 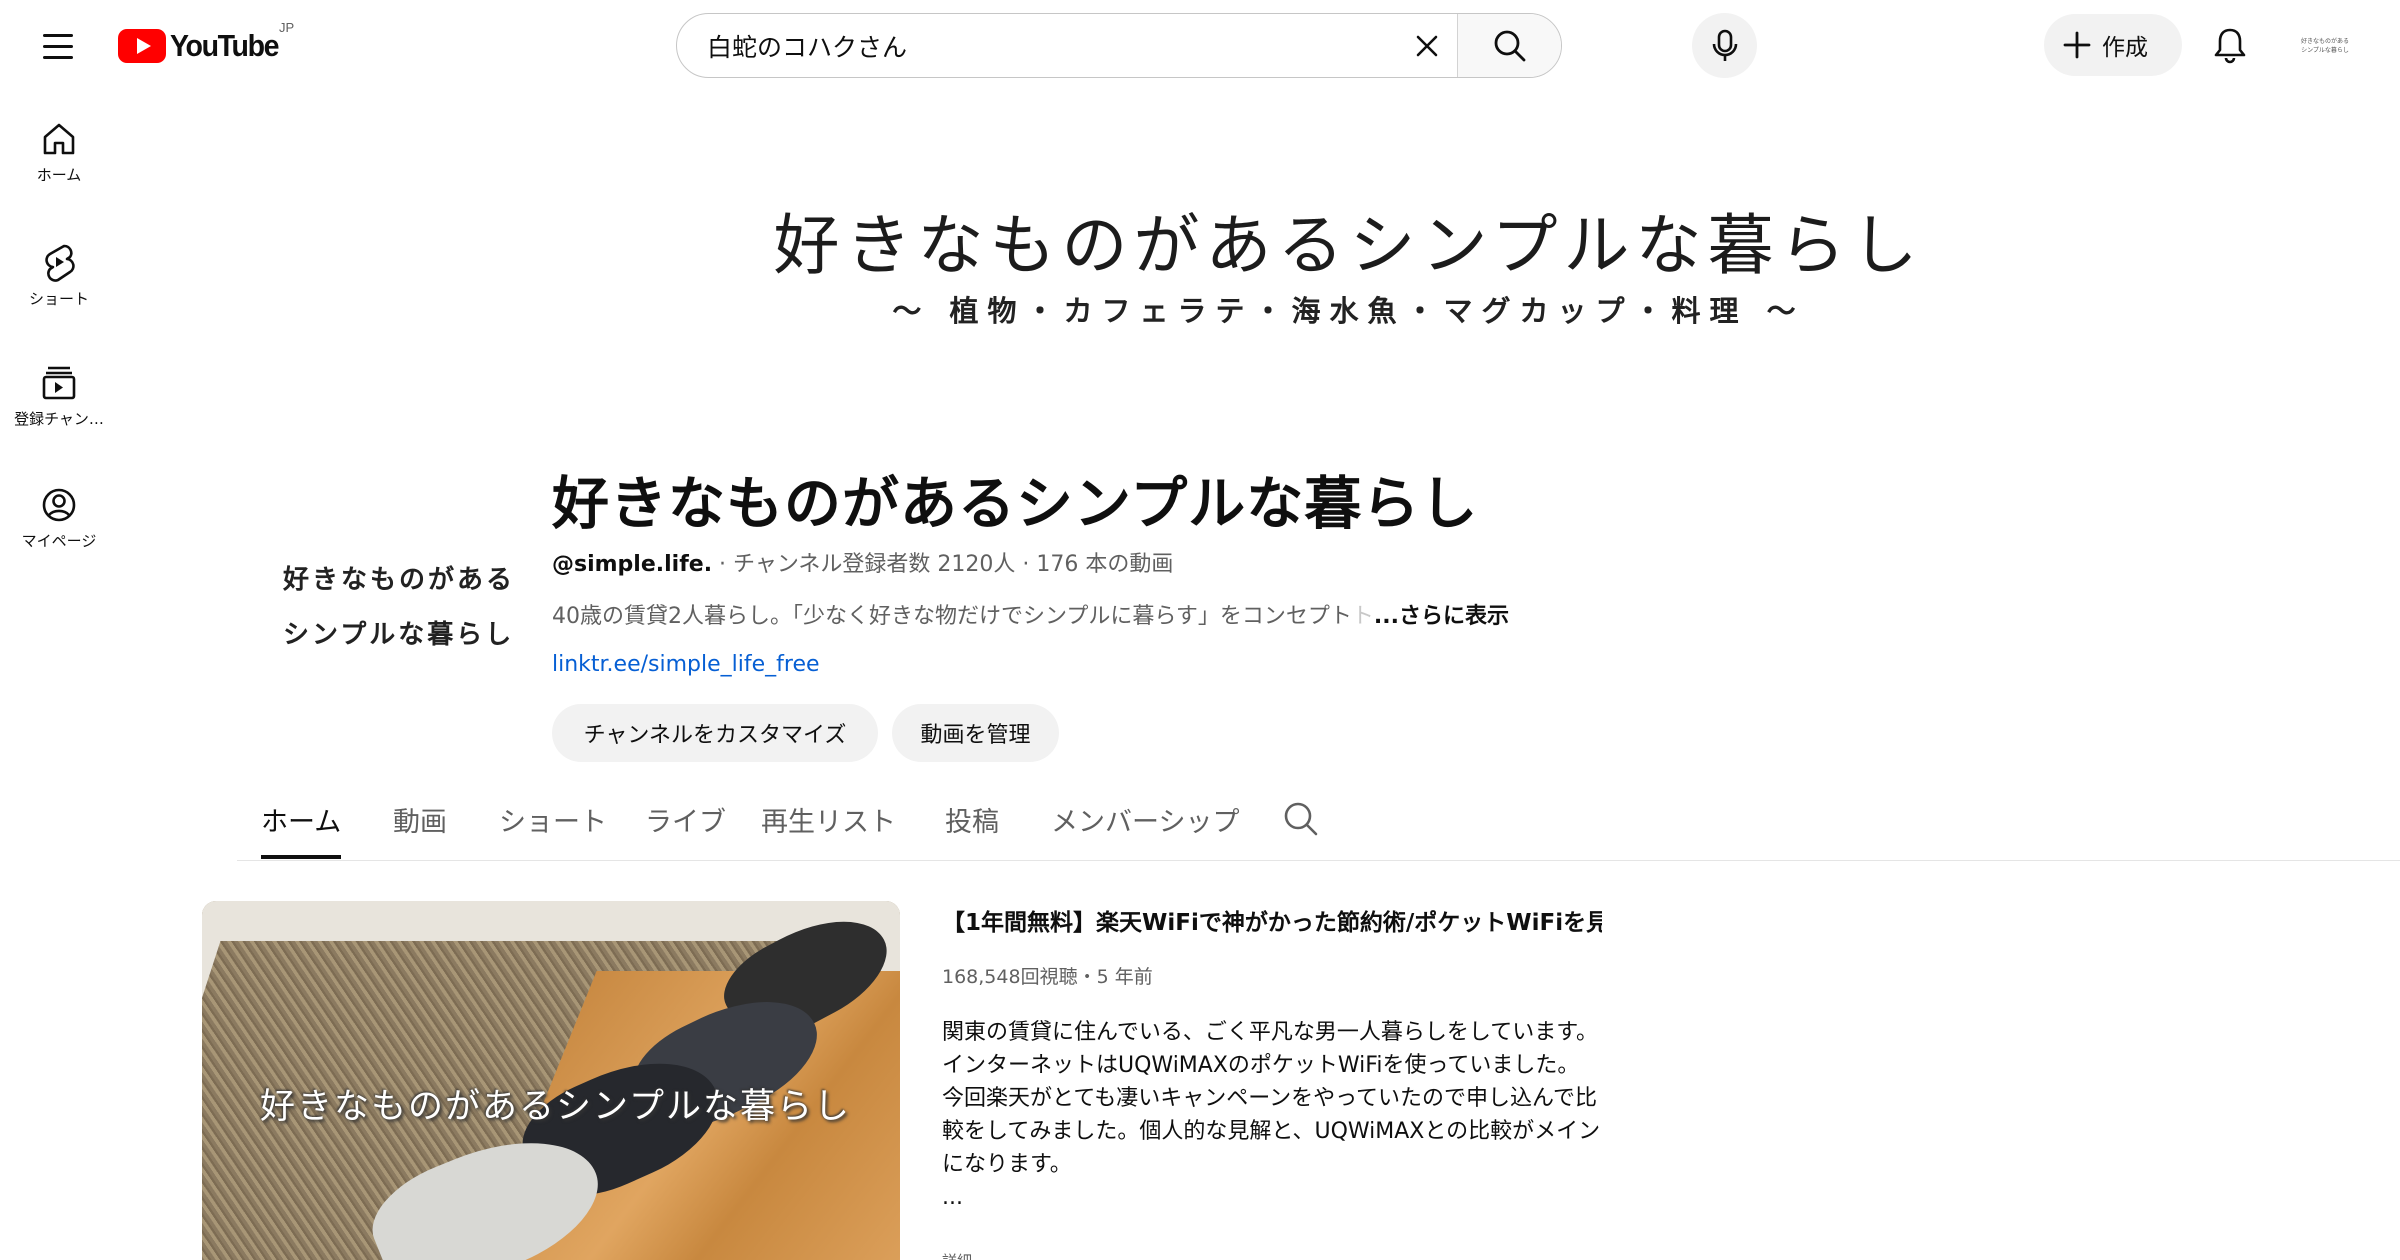 What do you see at coordinates (2324, 41) in the screenshot?
I see `avatar-line-1: 好きなものがある` at bounding box center [2324, 41].